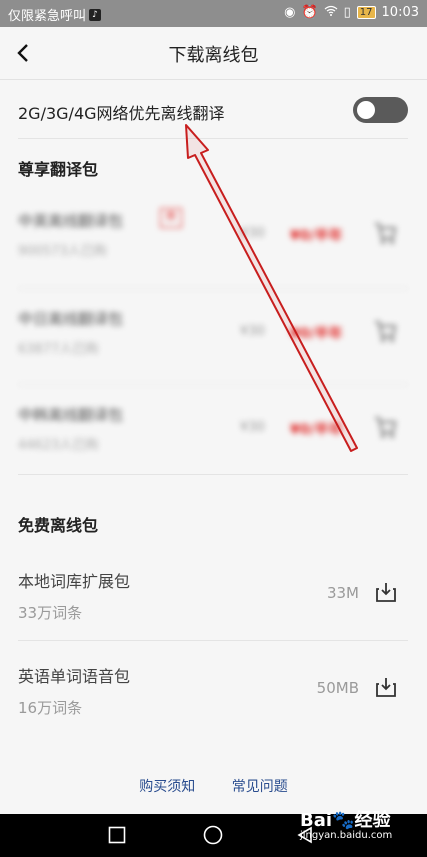 This screenshot has width=427, height=857. Describe the element at coordinates (71, 221) in the screenshot. I see `premium-item-name: 中英离线翻译包` at that location.